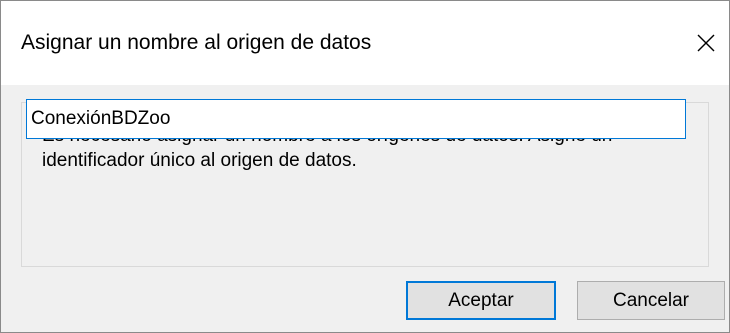 This screenshot has width=730, height=333. I want to click on close-button, so click(706, 43).